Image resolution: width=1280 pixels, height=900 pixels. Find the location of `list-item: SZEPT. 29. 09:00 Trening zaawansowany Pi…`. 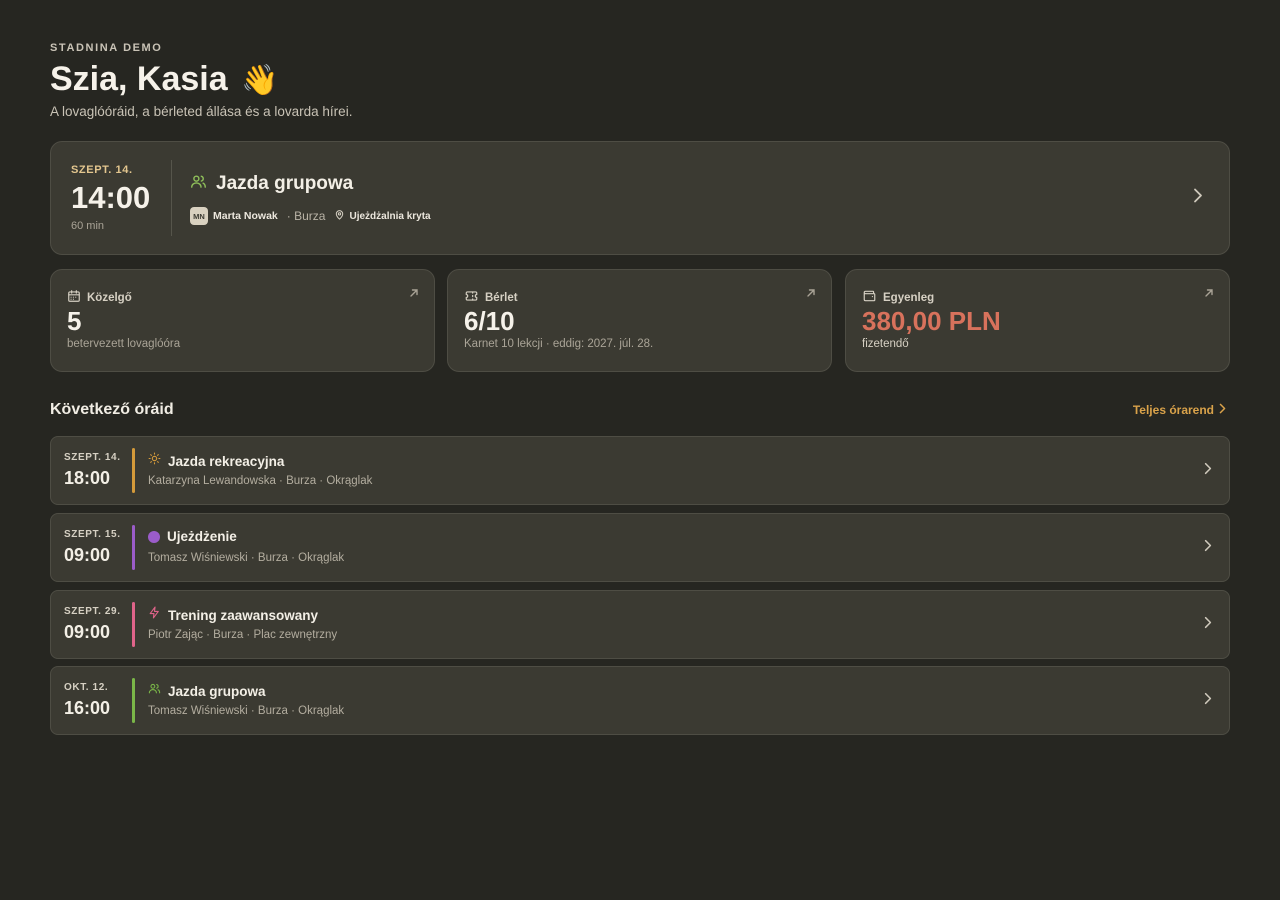

list-item: SZEPT. 29. 09:00 Trening zaawansowany Pi… is located at coordinates (640, 624).